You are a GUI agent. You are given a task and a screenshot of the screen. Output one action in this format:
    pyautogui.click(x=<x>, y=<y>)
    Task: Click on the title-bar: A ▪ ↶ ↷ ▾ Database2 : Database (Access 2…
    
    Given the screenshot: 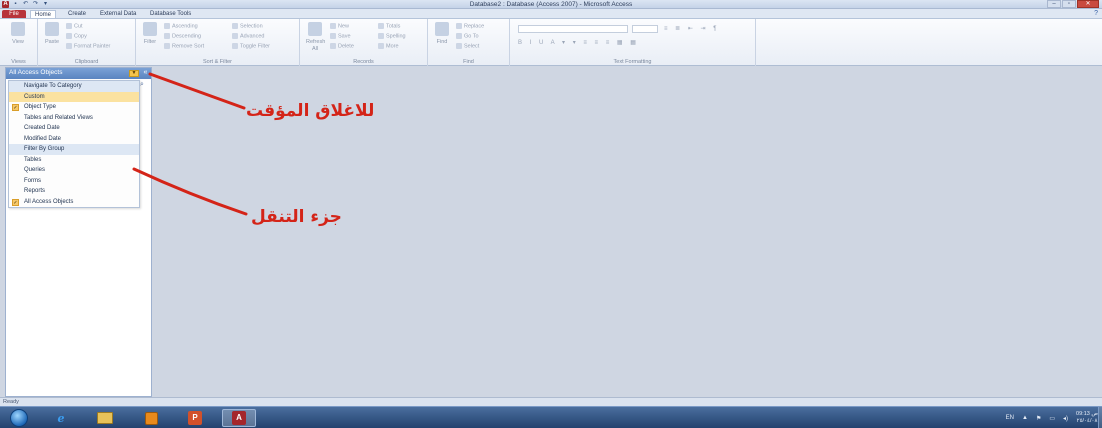 What is the action you would take?
    pyautogui.click(x=551, y=4)
    